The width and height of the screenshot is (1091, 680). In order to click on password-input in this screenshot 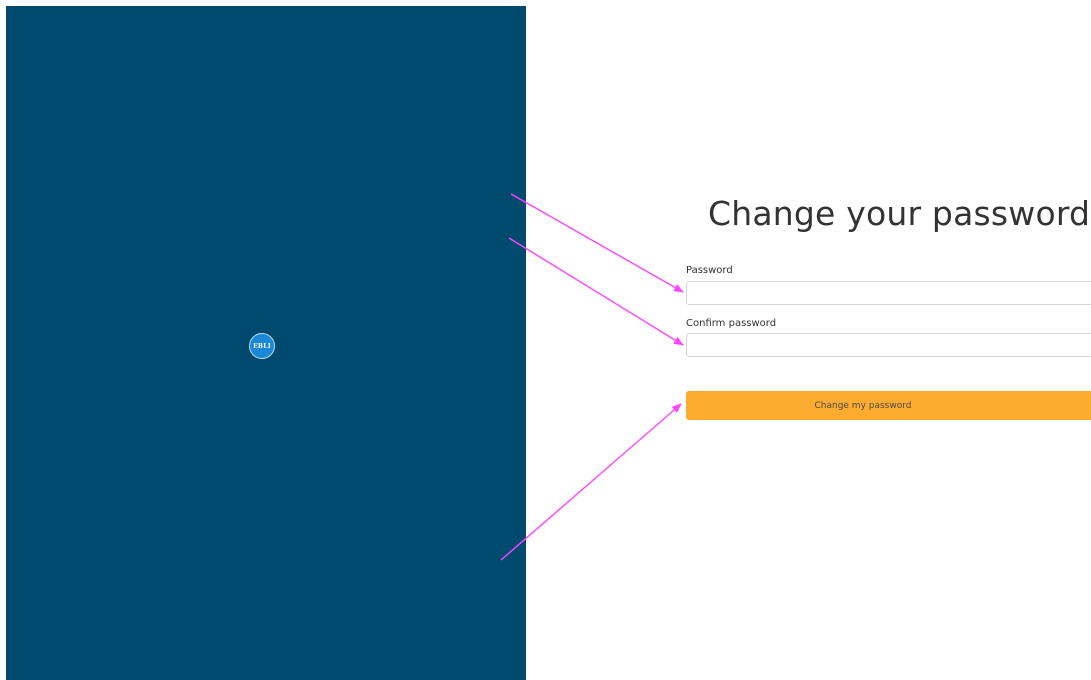, I will do `click(888, 293)`.